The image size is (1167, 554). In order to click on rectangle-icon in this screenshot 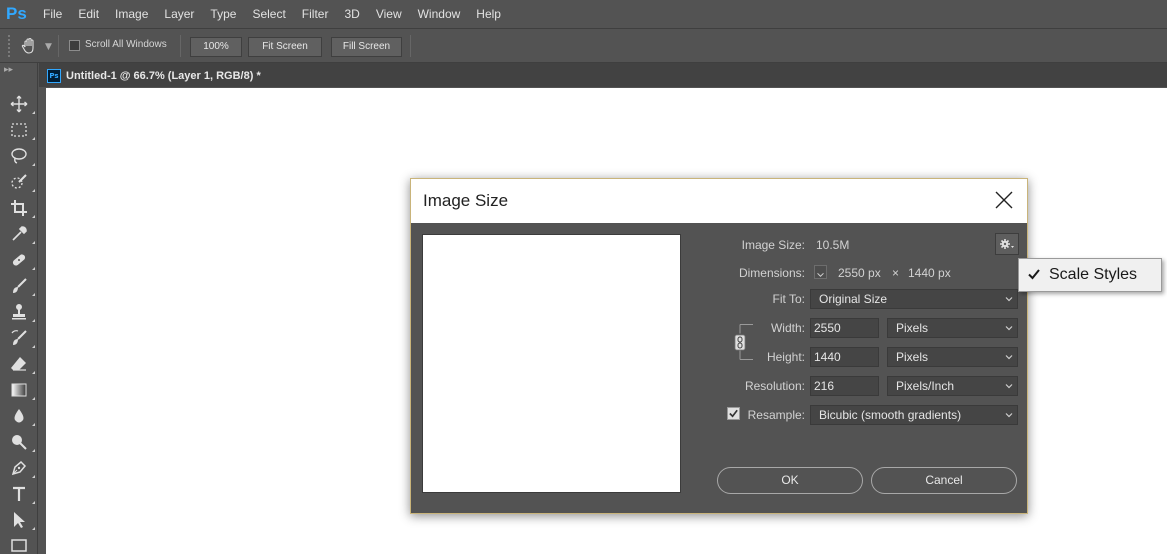, I will do `click(19, 544)`.